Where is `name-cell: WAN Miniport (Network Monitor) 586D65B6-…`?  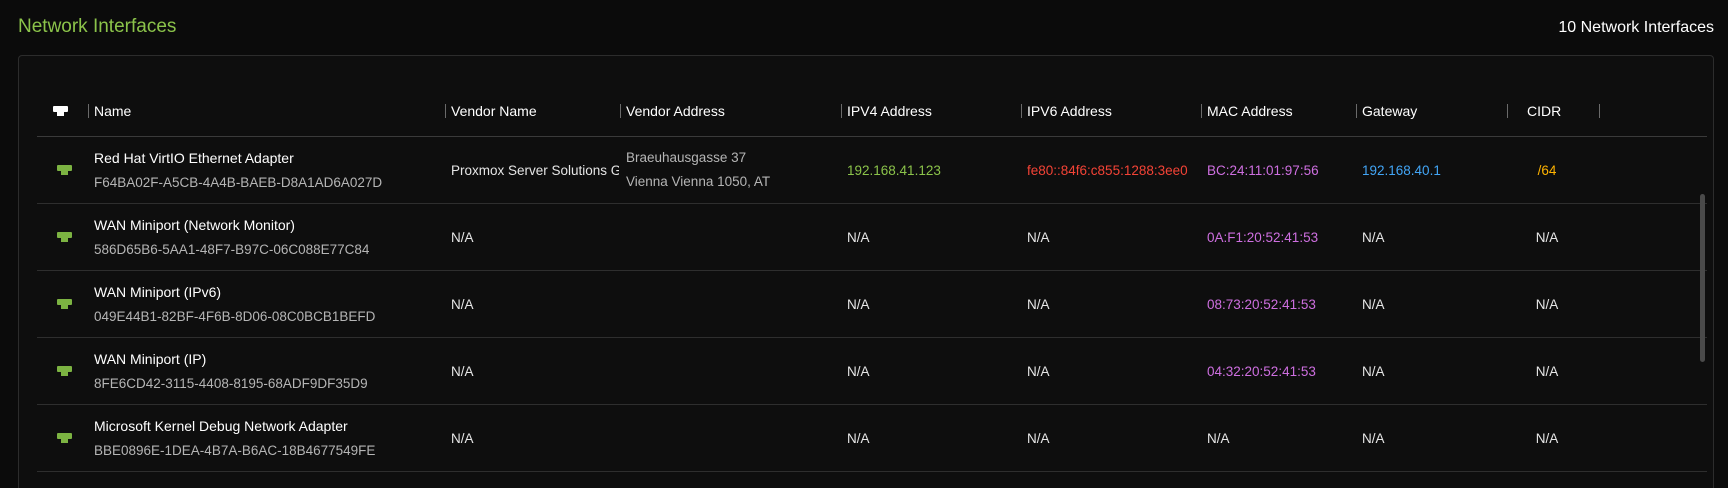
name-cell: WAN Miniport (Network Monitor) 586D65B6-… is located at coordinates (266, 237).